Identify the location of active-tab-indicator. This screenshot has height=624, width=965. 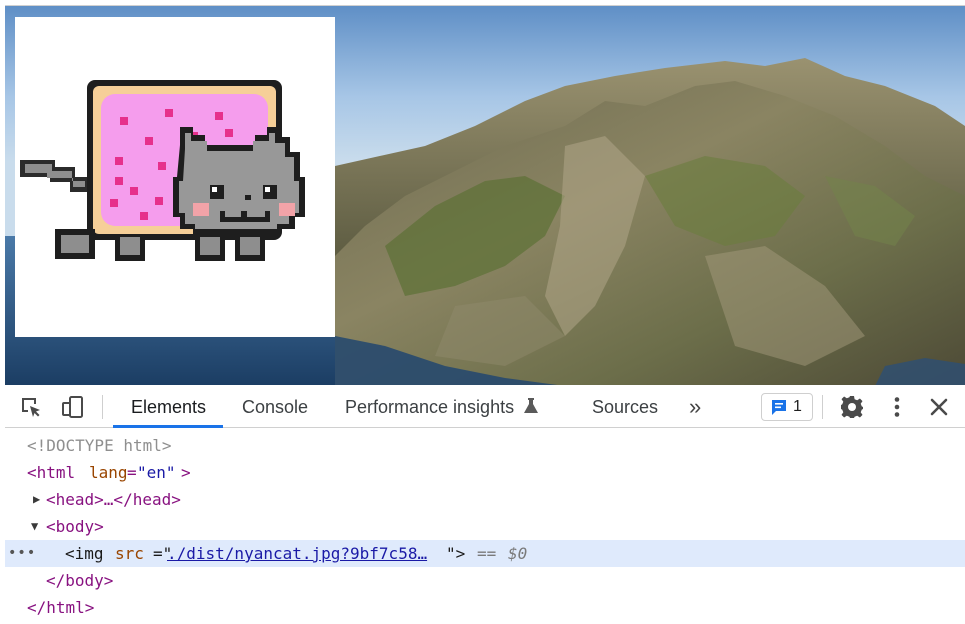
(168, 426).